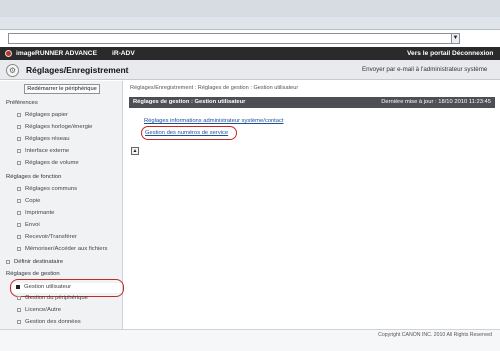  I want to click on settings-gear-icon: ⚙, so click(12, 70).